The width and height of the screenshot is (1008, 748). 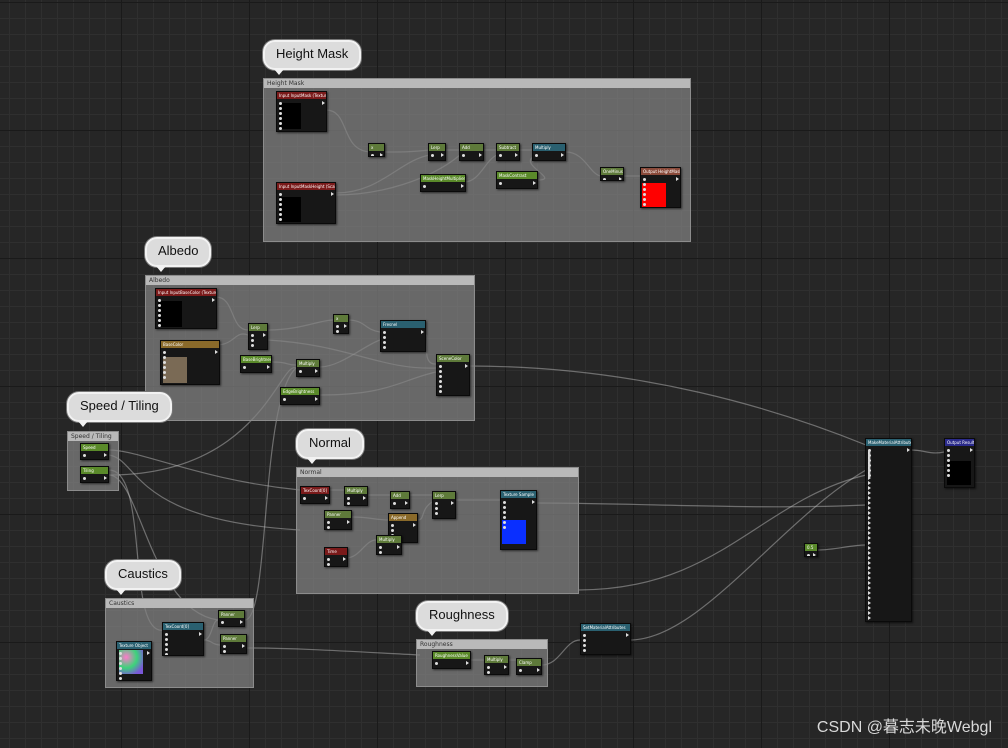 I want to click on node-normal-panner: Panner, so click(x=338, y=520).